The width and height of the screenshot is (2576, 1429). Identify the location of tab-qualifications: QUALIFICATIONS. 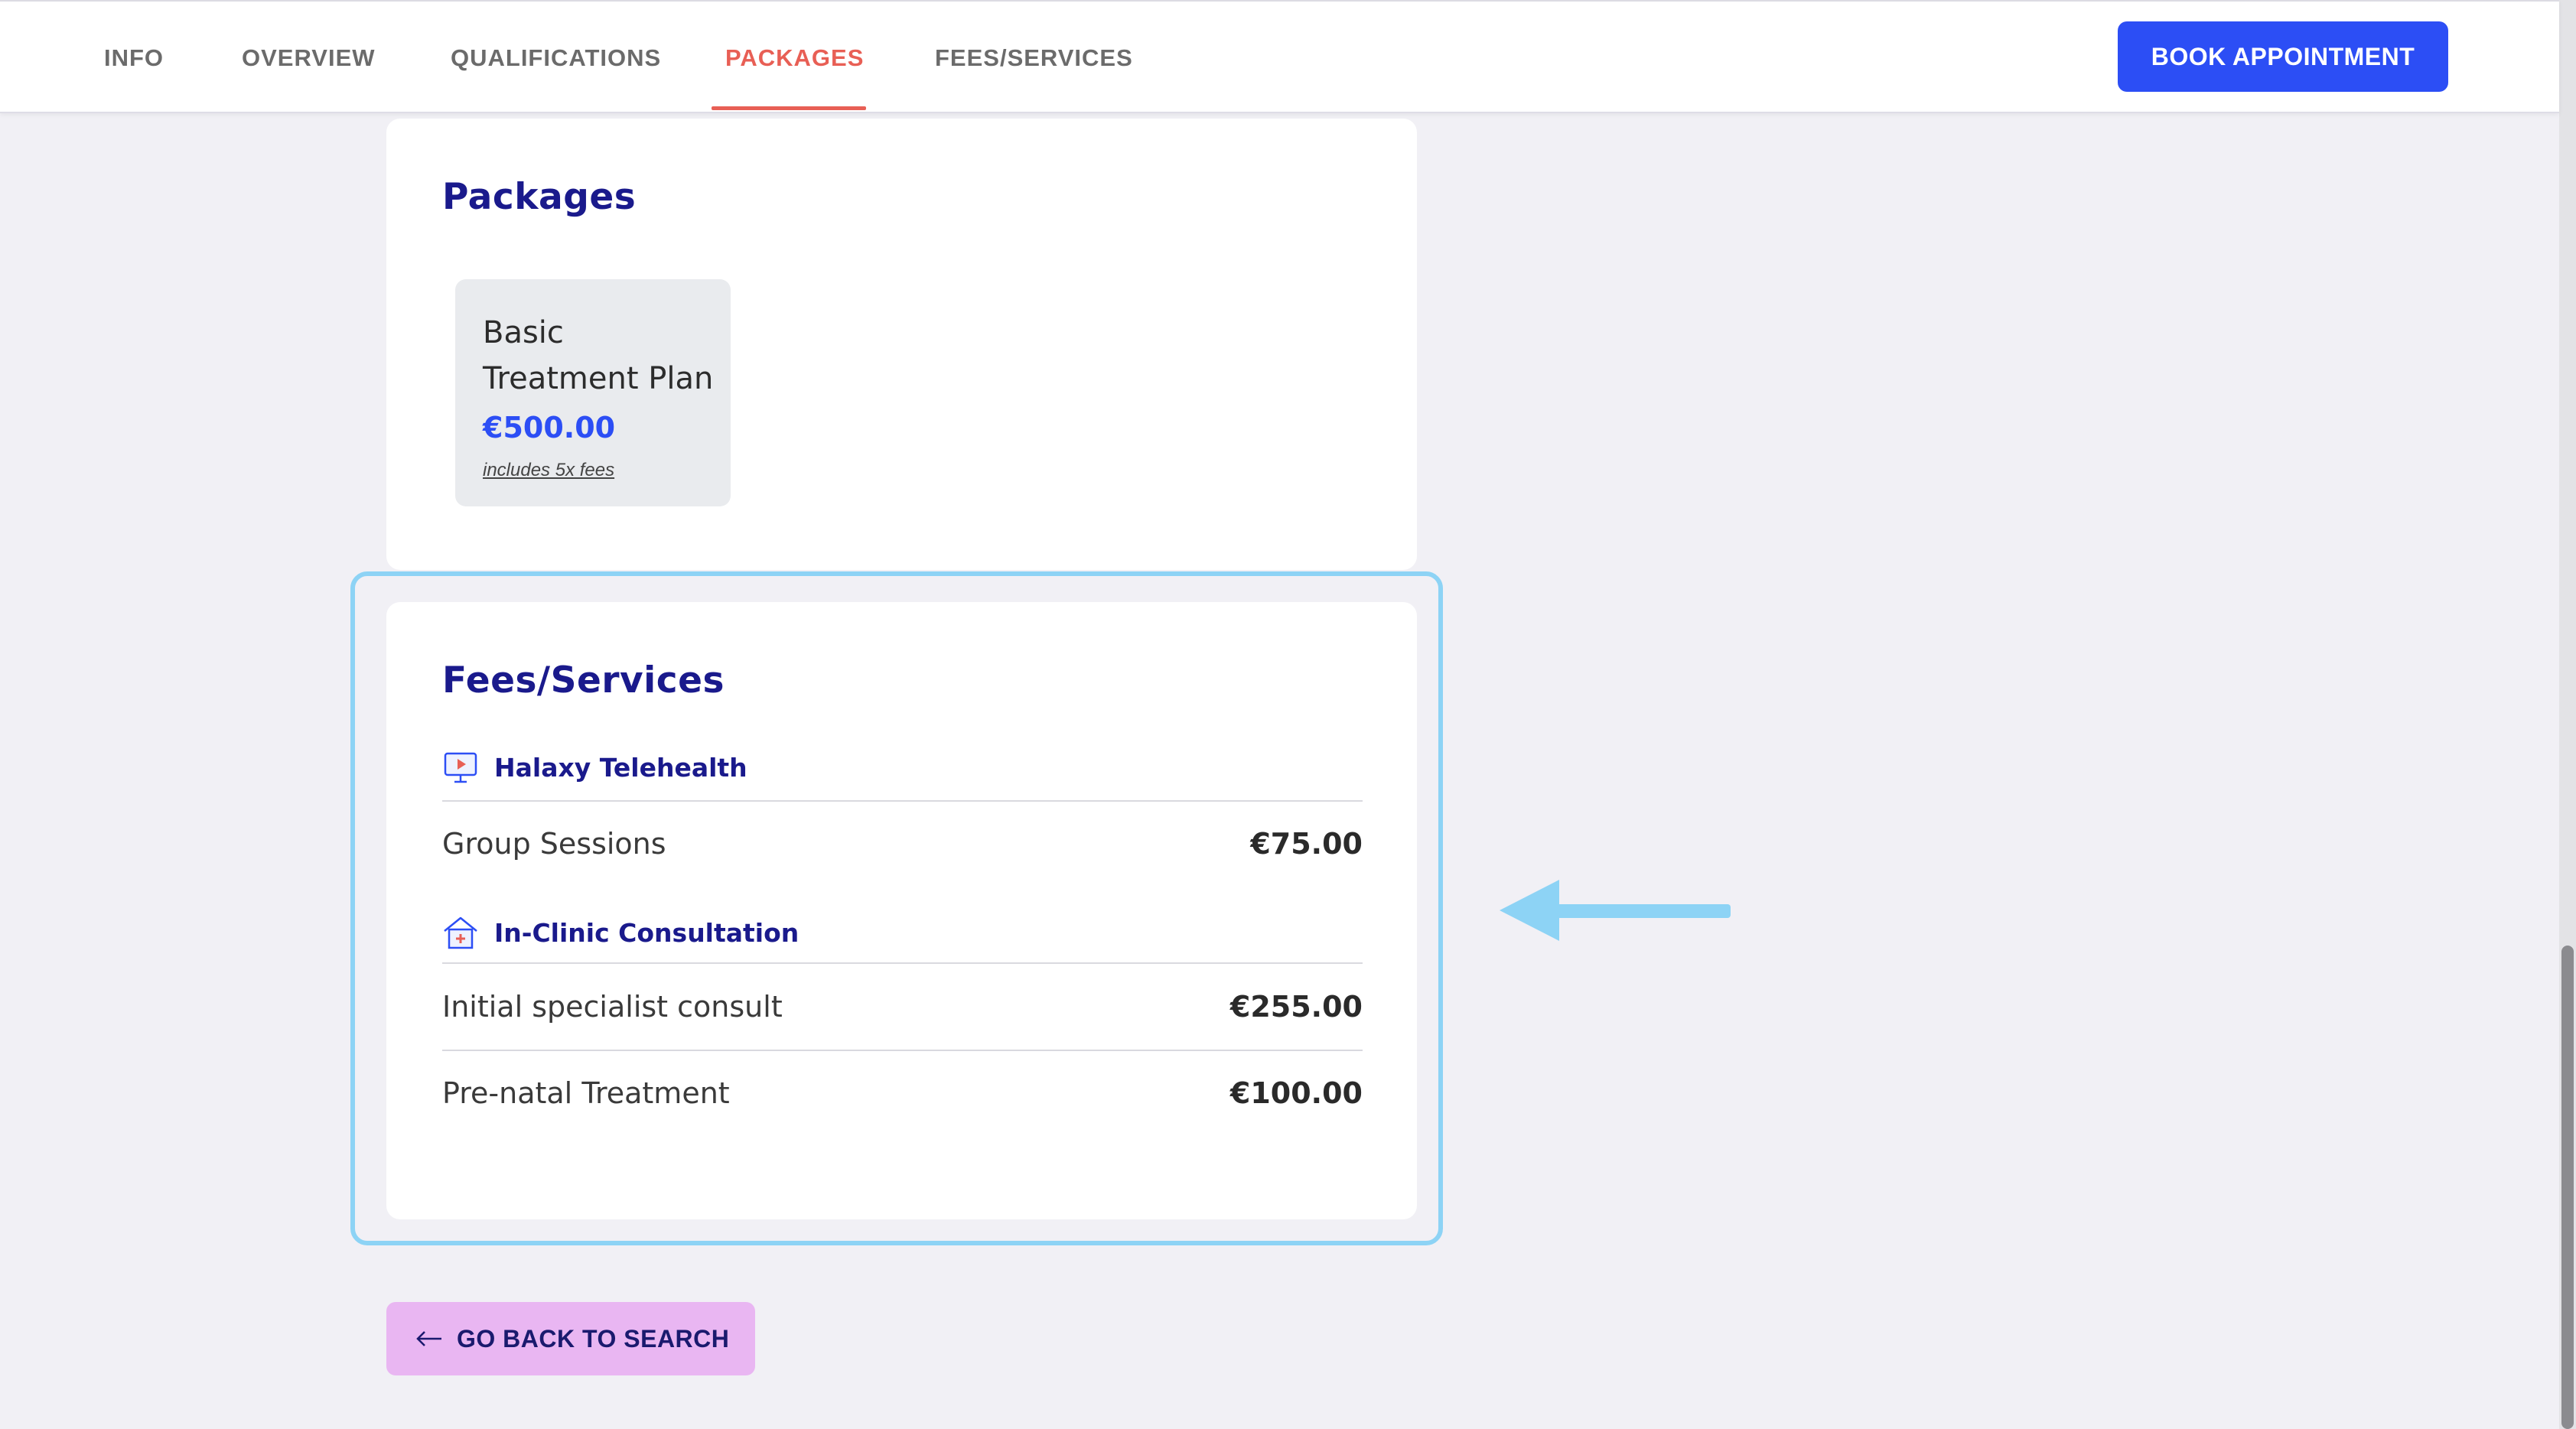
(556, 58).